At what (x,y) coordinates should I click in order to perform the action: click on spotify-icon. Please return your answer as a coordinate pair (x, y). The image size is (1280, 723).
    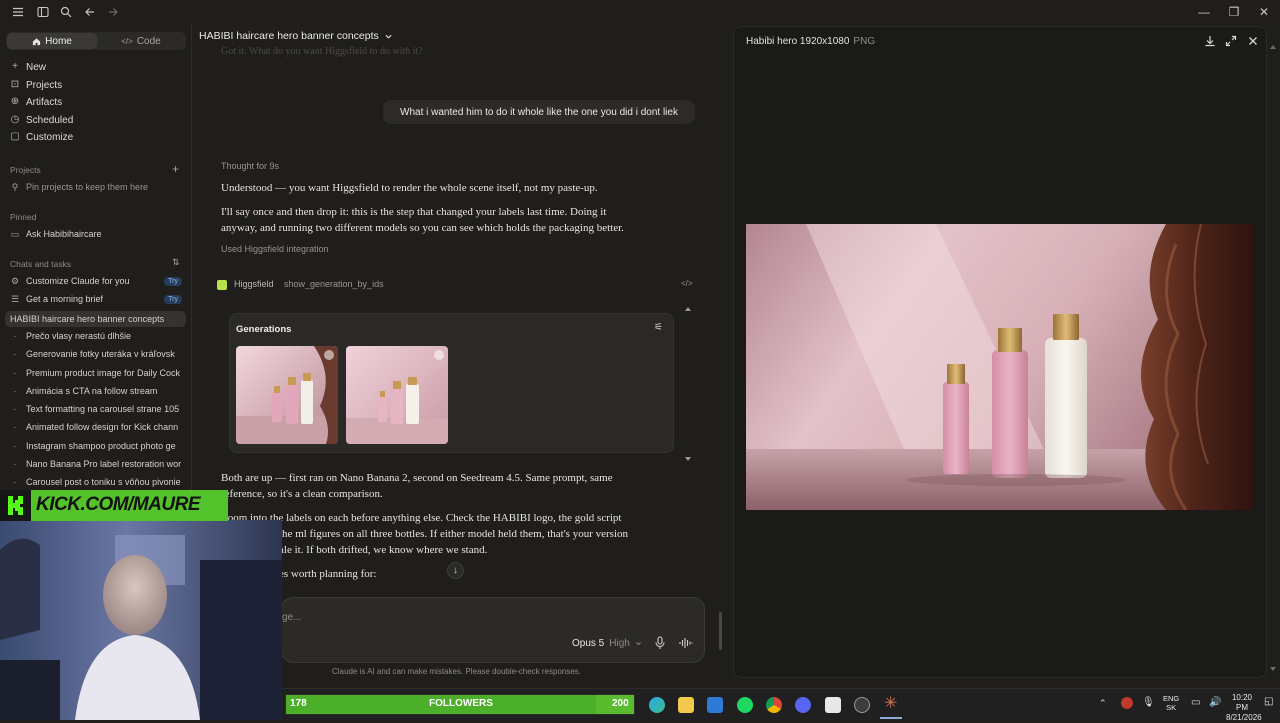
    Looking at the image, I should click on (745, 705).